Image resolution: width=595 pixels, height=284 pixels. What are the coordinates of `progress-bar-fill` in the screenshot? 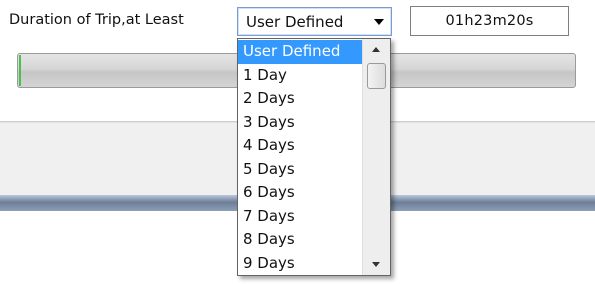 It's located at (20, 70).